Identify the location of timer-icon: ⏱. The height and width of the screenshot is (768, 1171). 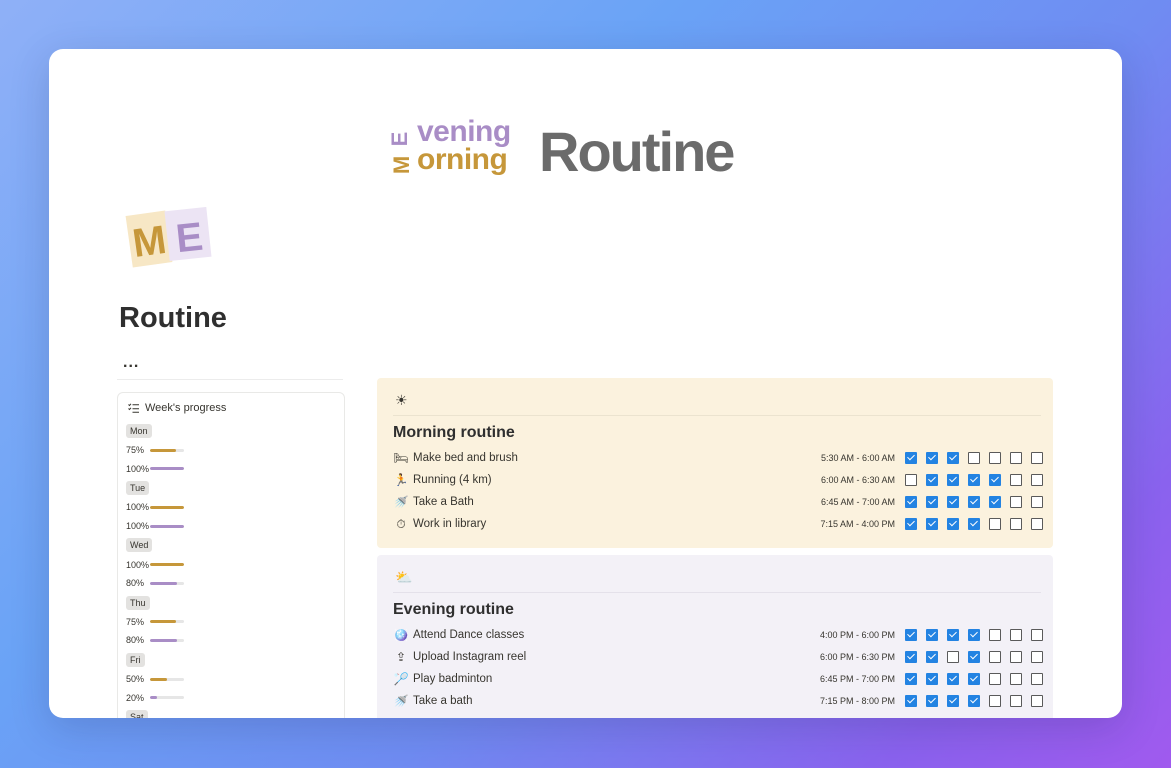
(401, 523).